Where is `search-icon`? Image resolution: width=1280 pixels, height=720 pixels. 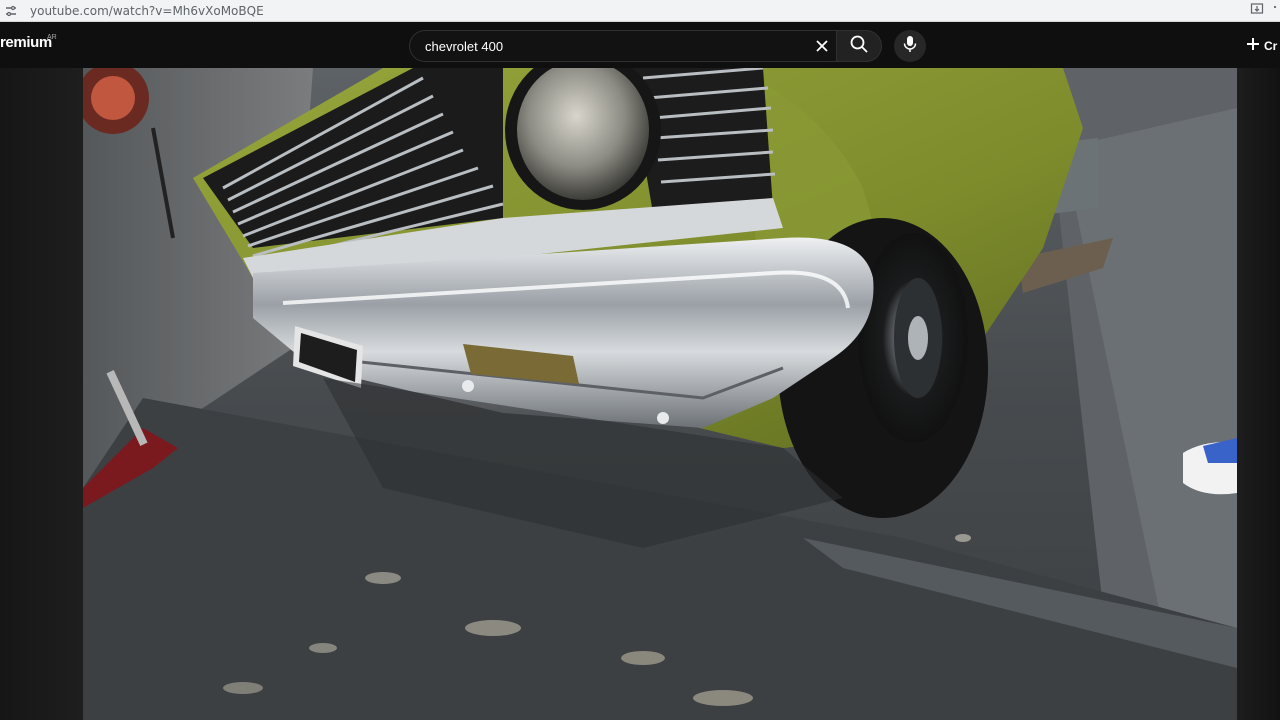
search-icon is located at coordinates (859, 46).